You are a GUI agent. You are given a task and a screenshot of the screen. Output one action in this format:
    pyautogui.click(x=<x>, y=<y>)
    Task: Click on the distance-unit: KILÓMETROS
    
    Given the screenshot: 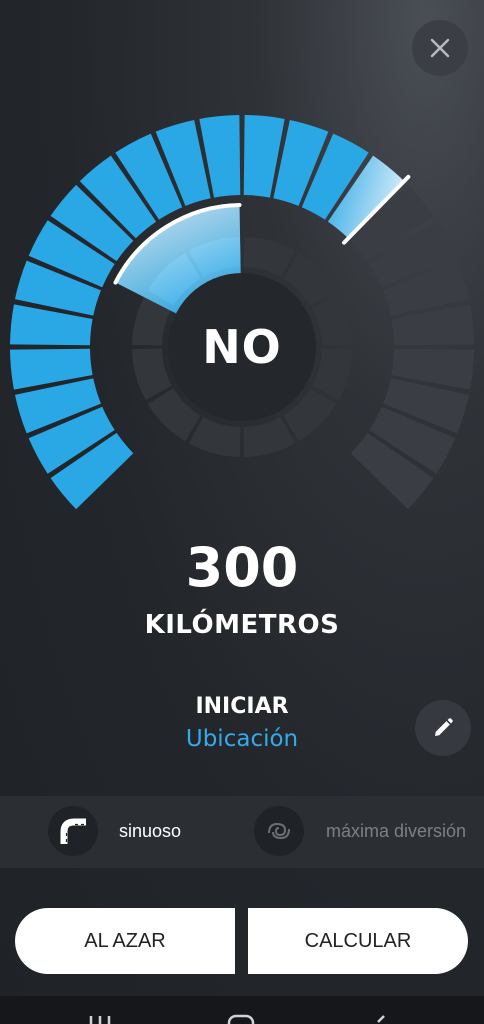 What is the action you would take?
    pyautogui.click(x=242, y=625)
    